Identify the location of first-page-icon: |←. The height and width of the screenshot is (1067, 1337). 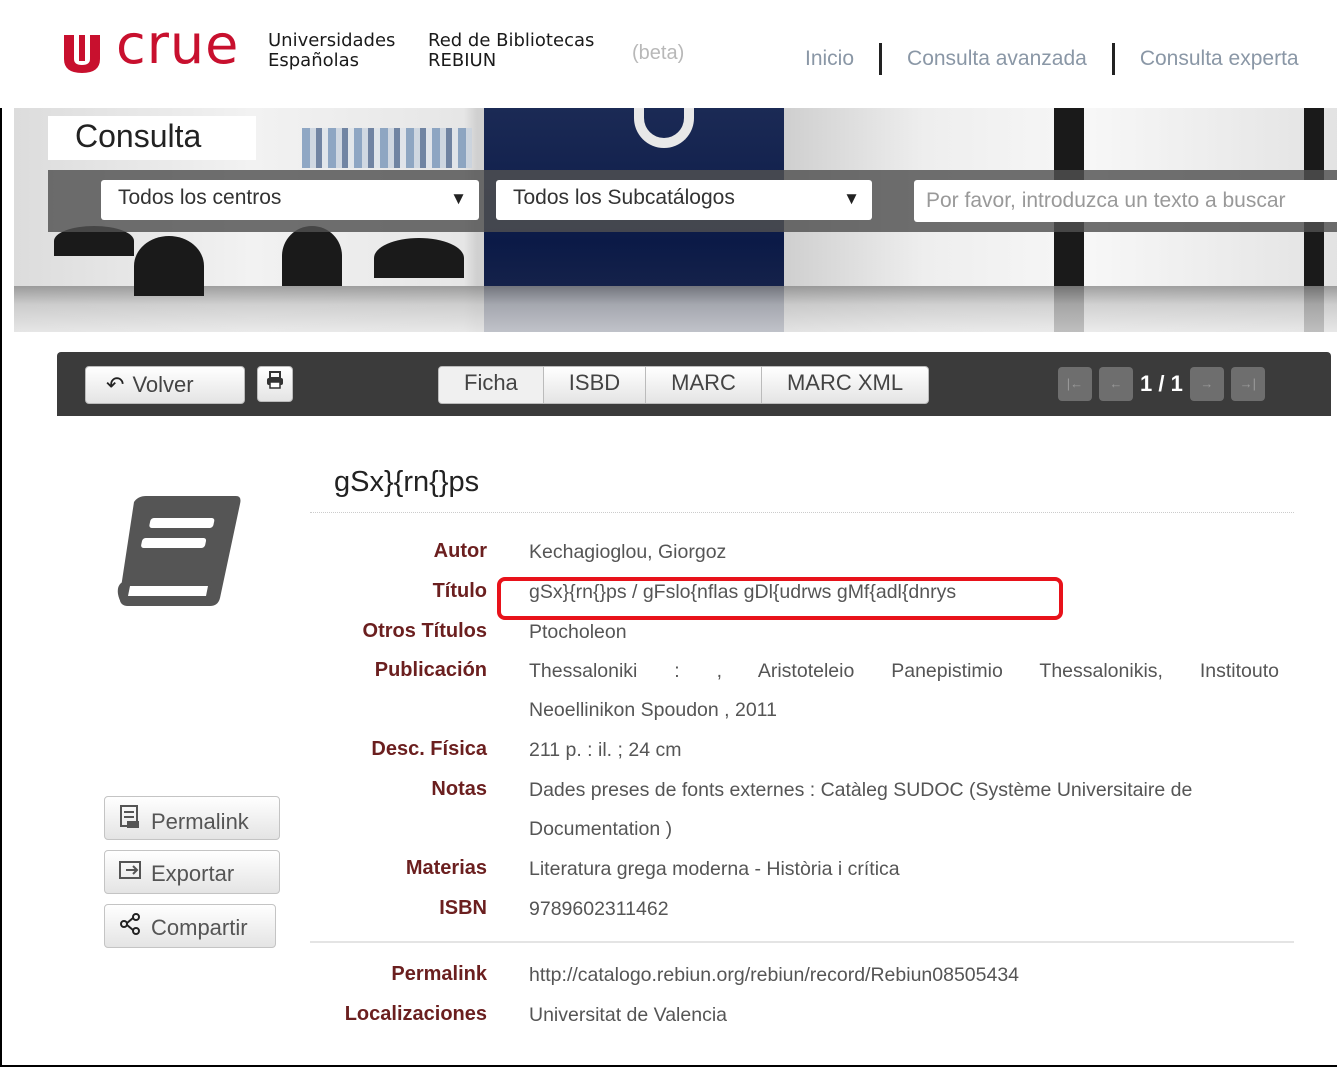
(1075, 383).